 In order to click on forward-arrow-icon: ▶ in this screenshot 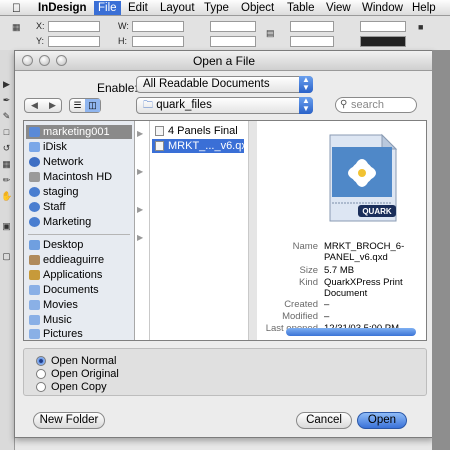, I will do `click(52, 105)`.